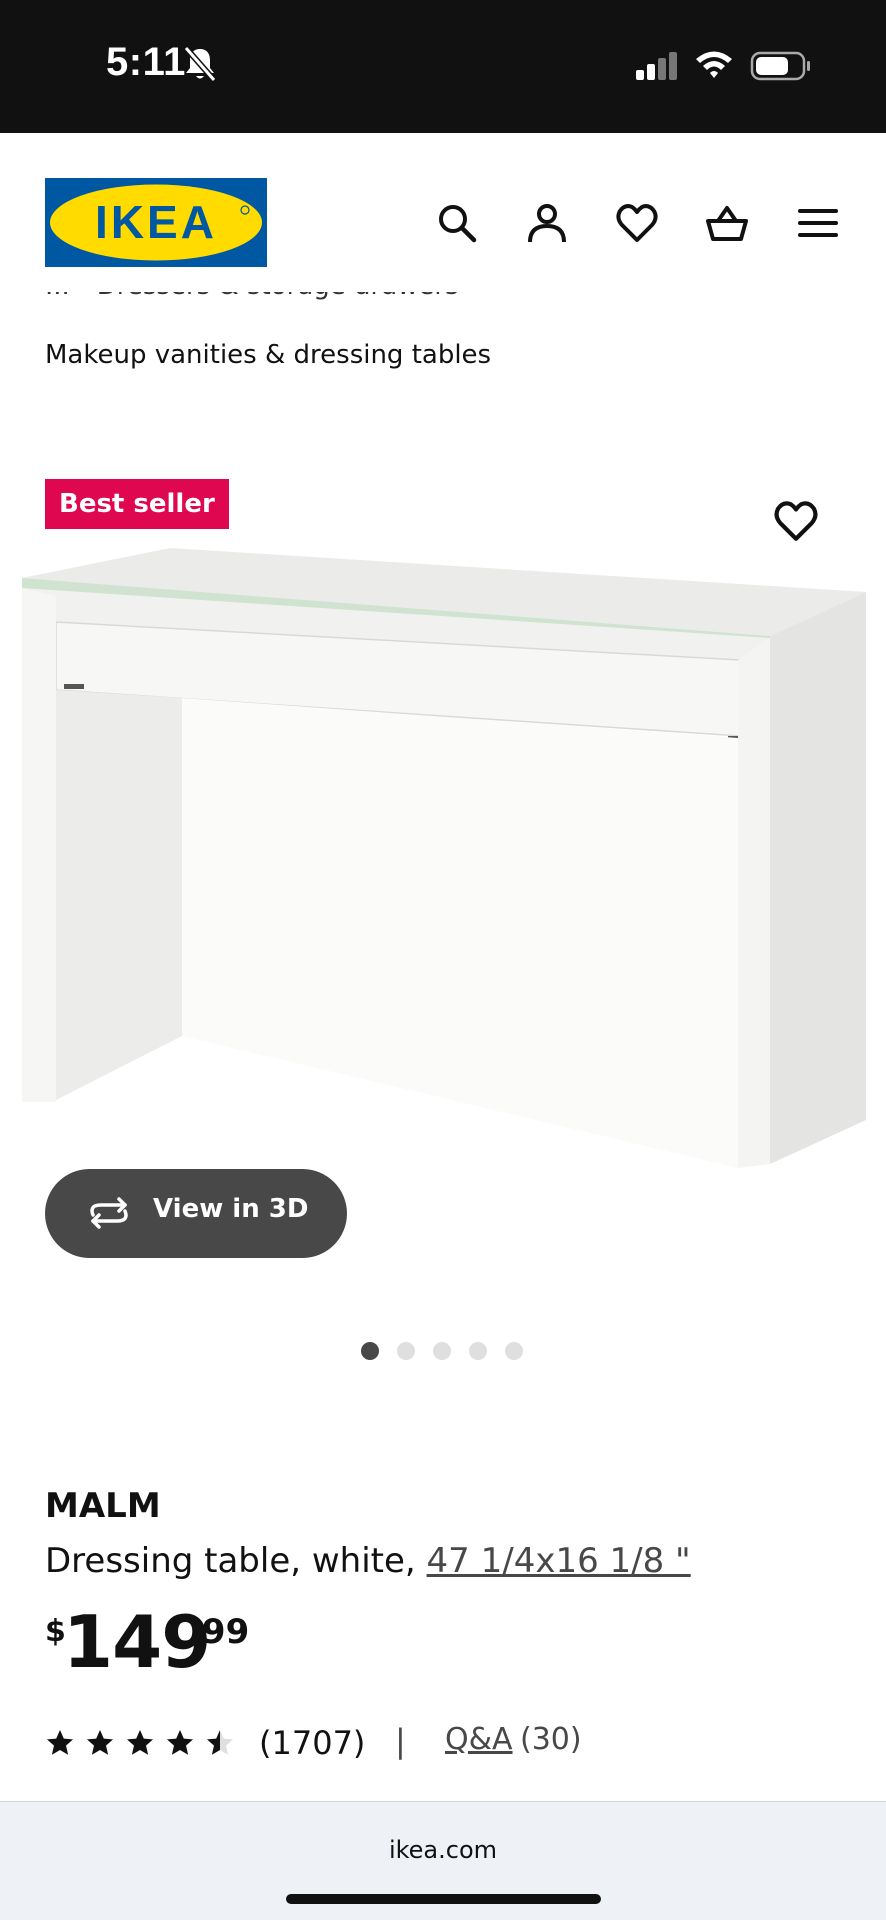  What do you see at coordinates (796, 521) in the screenshot?
I see `favorite-heart-icon` at bounding box center [796, 521].